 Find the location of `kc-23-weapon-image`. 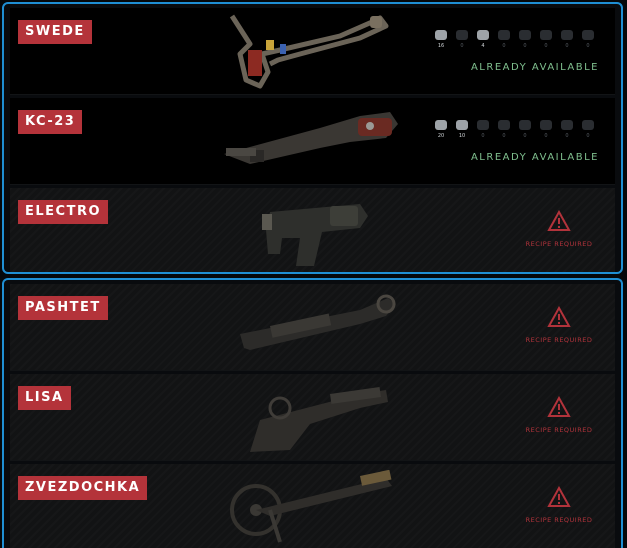

kc-23-weapon-image is located at coordinates (311, 138).